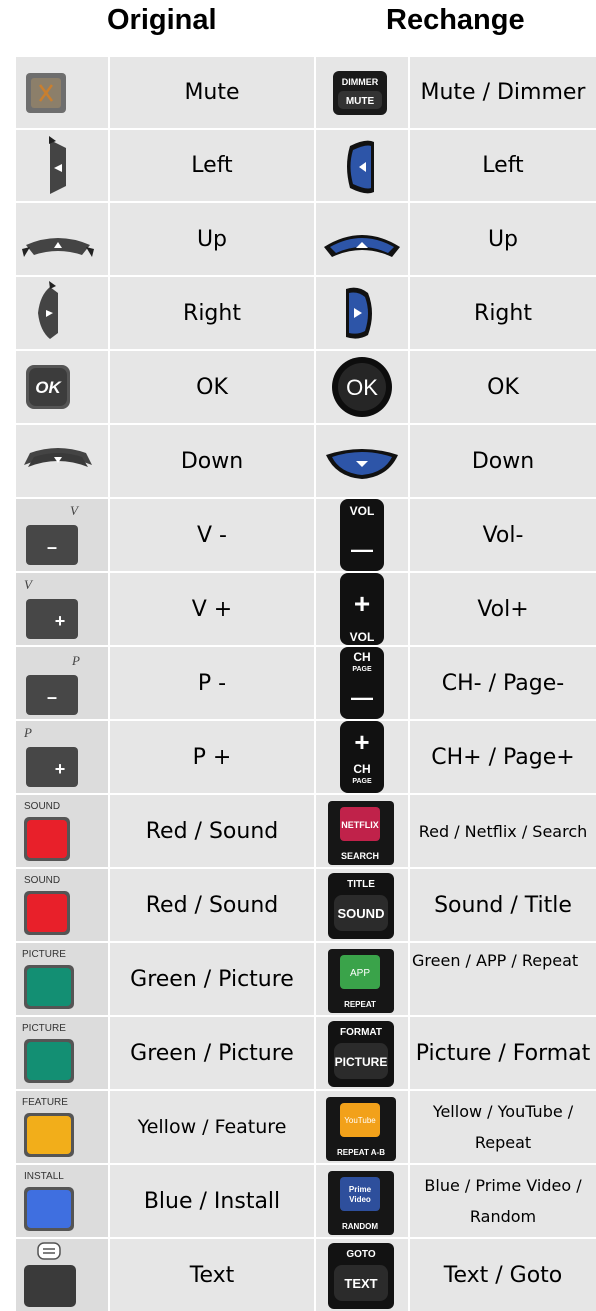  I want to click on original-function-label: OK, so click(212, 387).